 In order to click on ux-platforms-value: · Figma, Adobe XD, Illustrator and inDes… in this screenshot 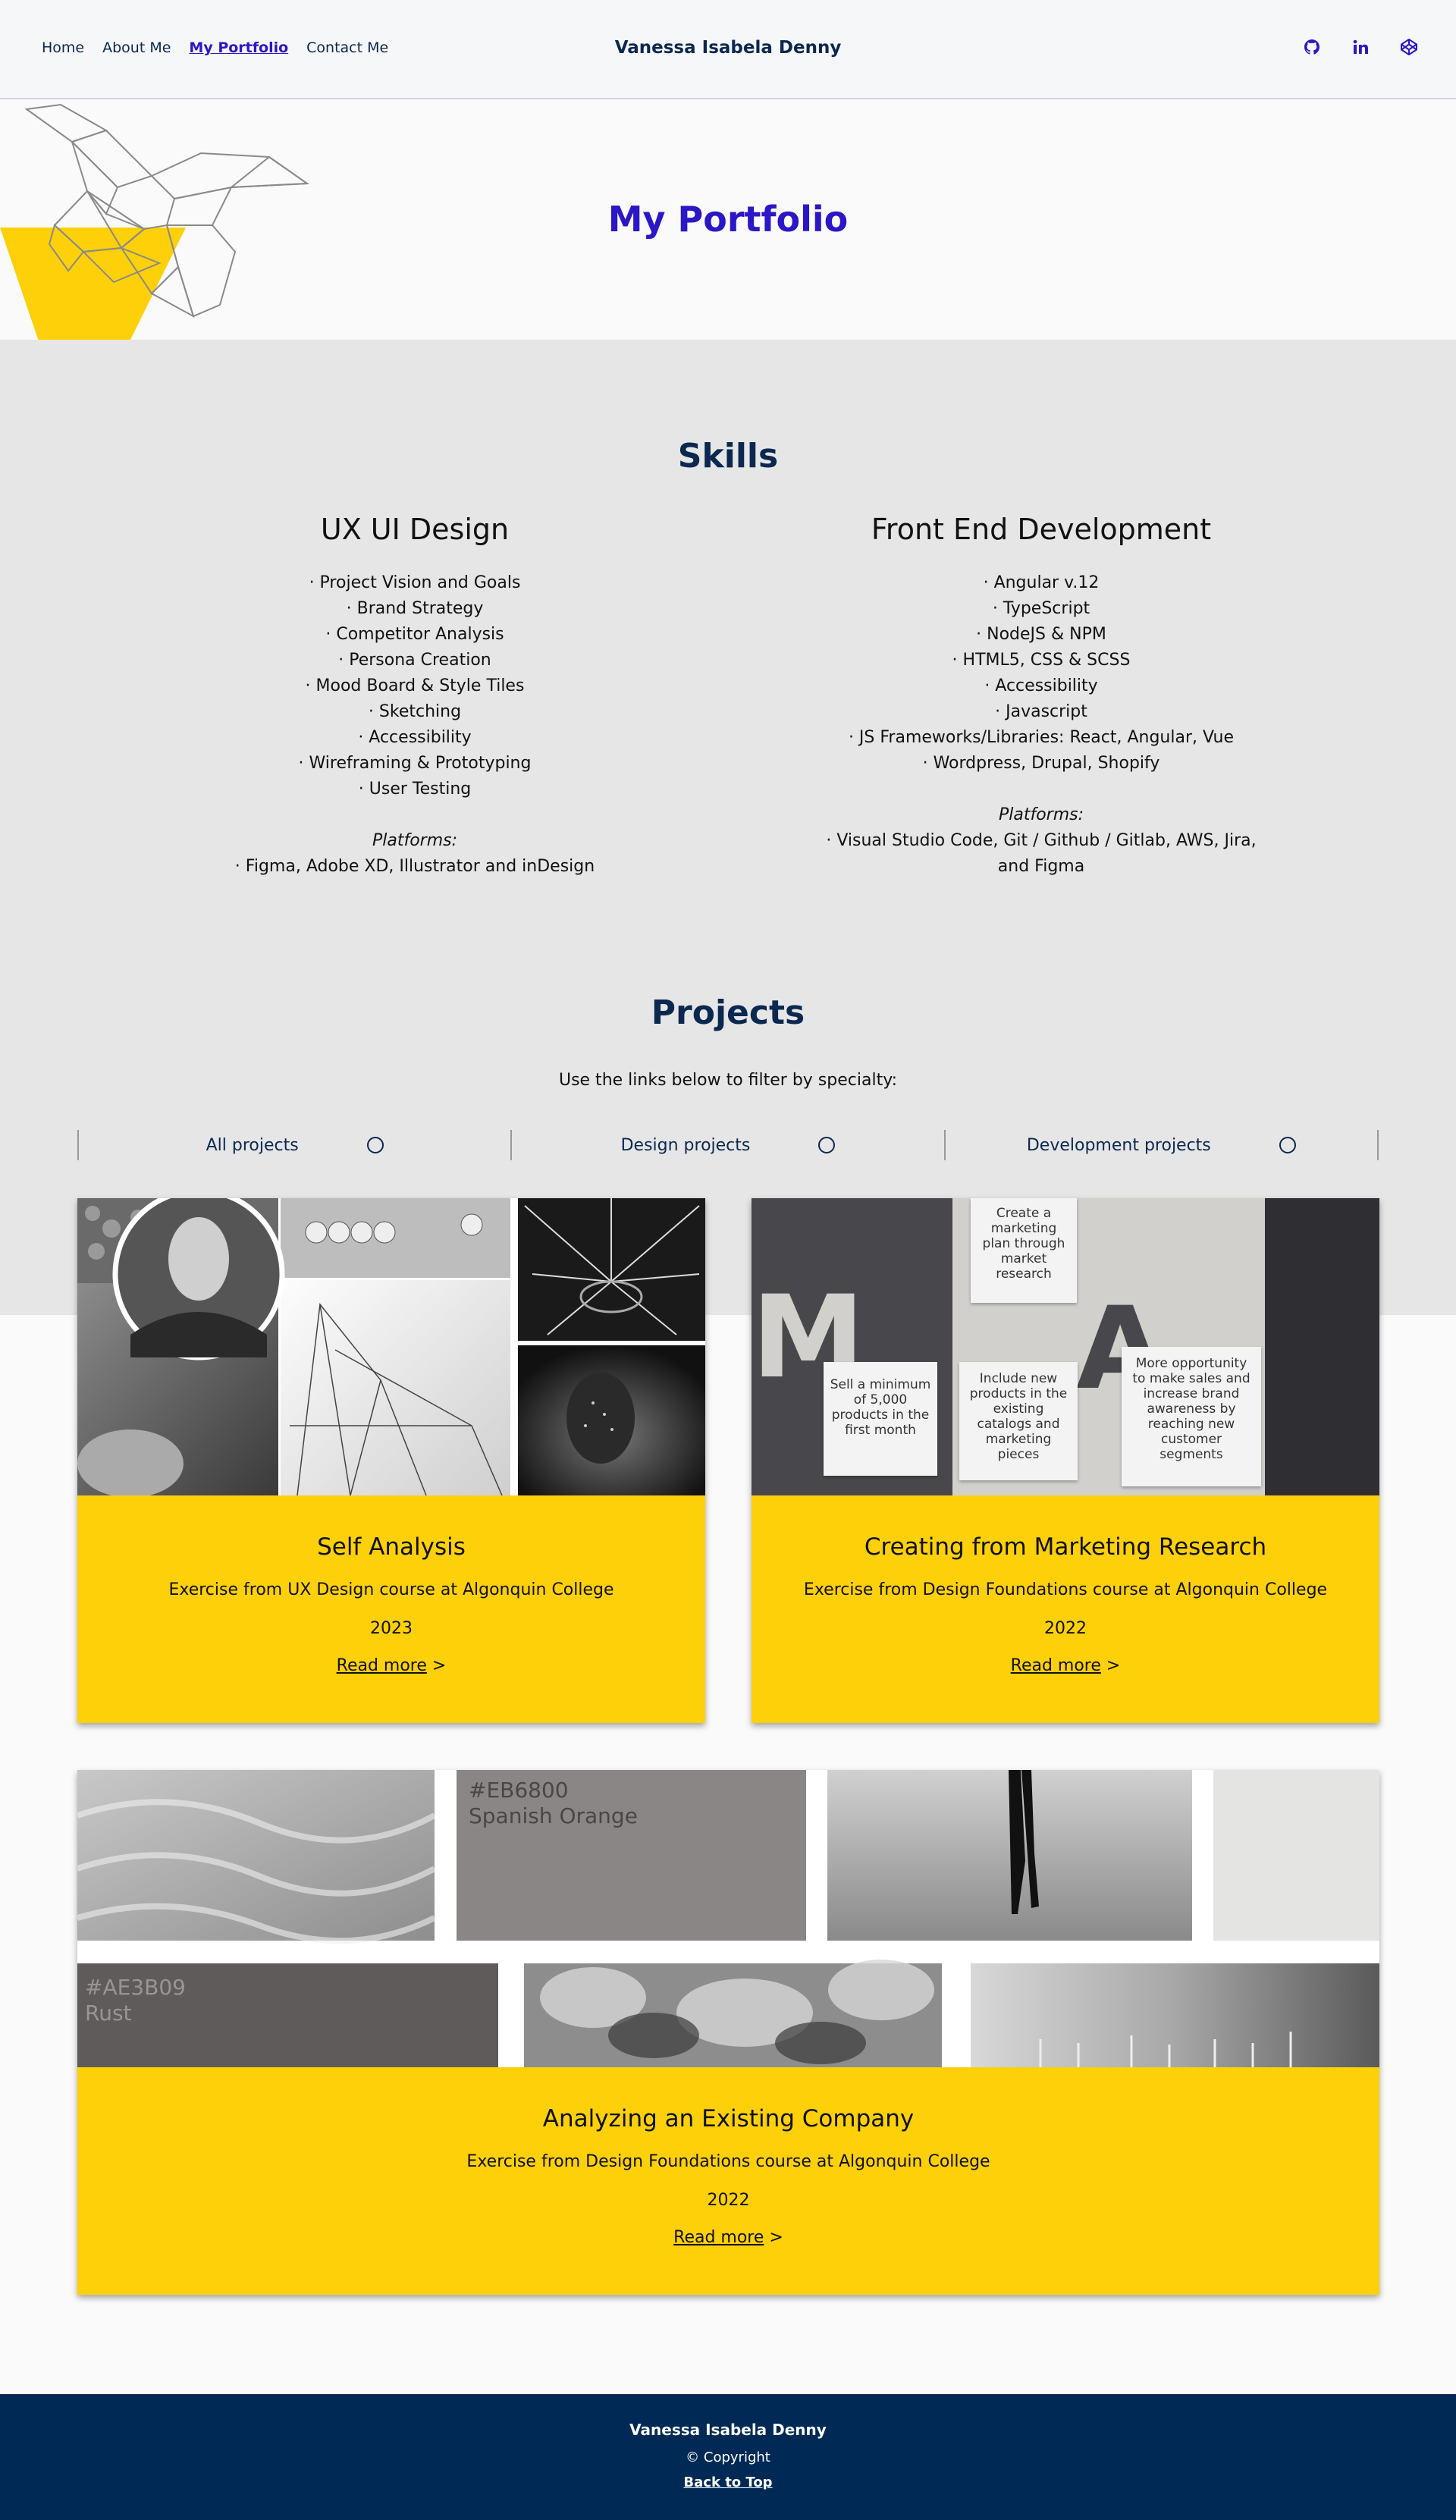, I will do `click(414, 866)`.